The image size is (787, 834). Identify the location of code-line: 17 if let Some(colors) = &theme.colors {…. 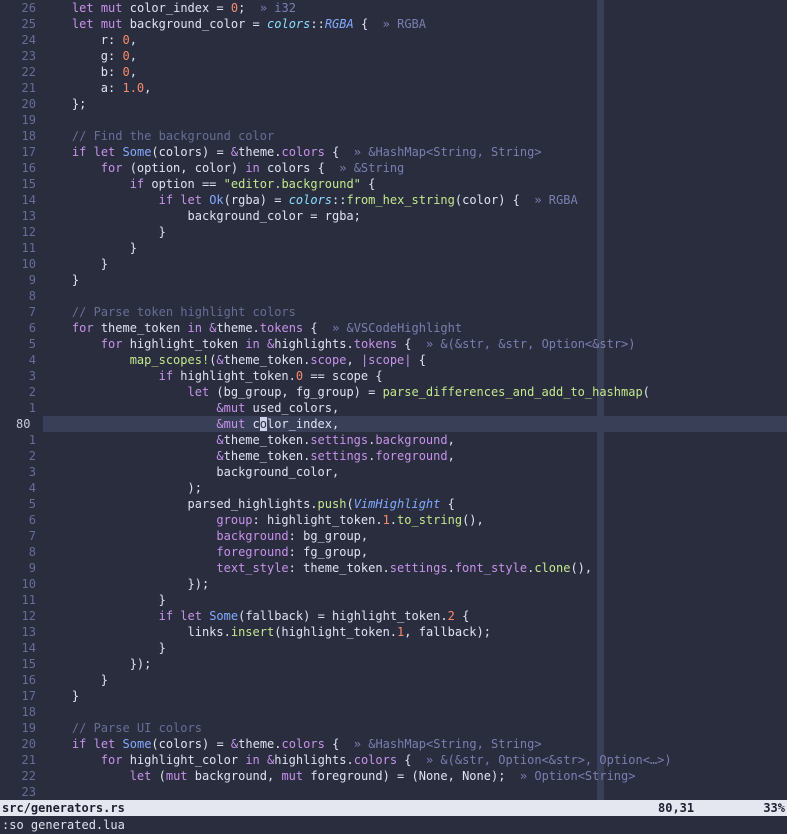
(393, 152).